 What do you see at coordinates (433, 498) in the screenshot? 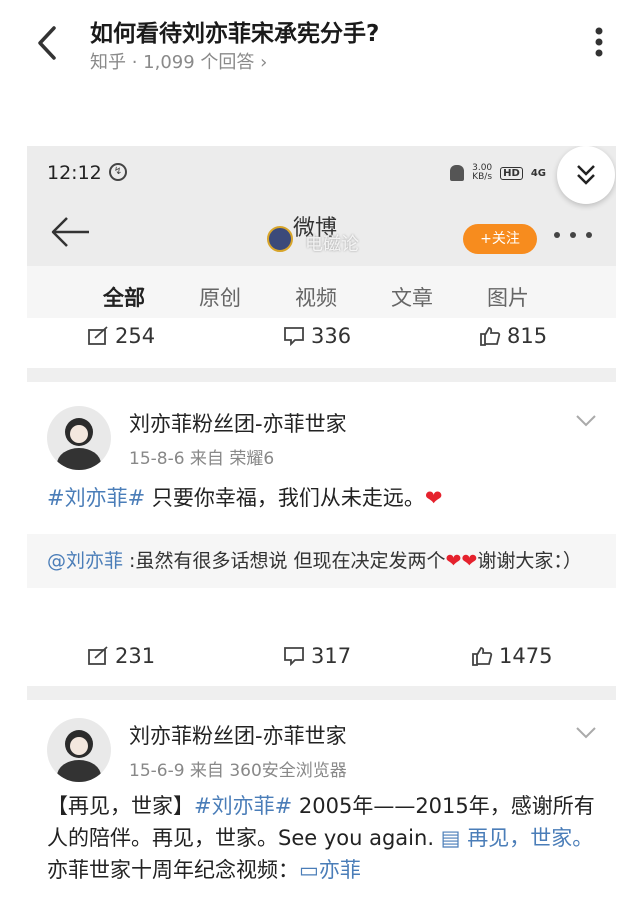
I see `heart-emoji: ❤` at bounding box center [433, 498].